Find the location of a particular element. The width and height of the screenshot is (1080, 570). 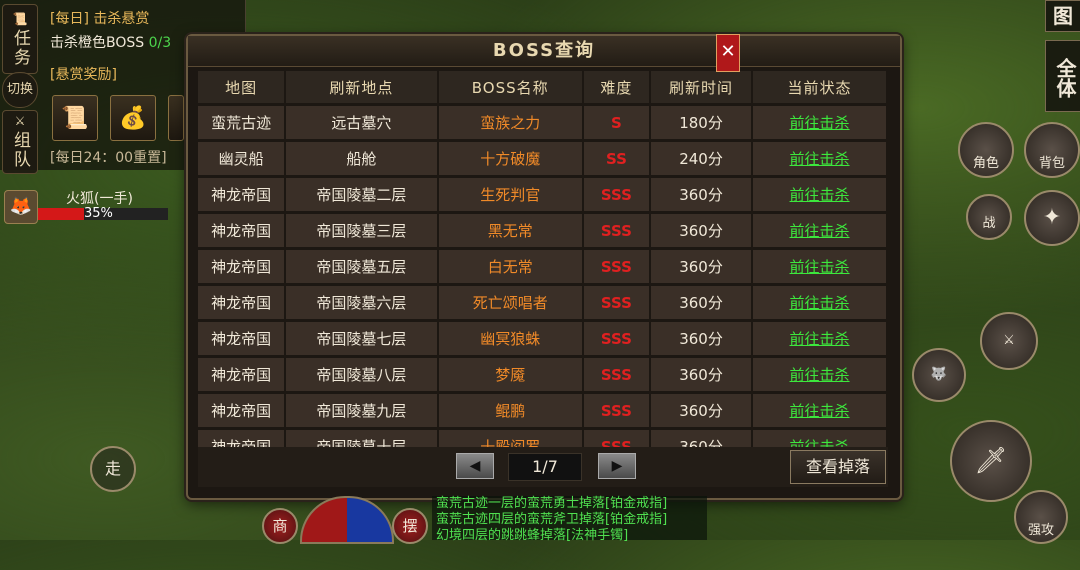

gold-icon: 💰 is located at coordinates (133, 118).